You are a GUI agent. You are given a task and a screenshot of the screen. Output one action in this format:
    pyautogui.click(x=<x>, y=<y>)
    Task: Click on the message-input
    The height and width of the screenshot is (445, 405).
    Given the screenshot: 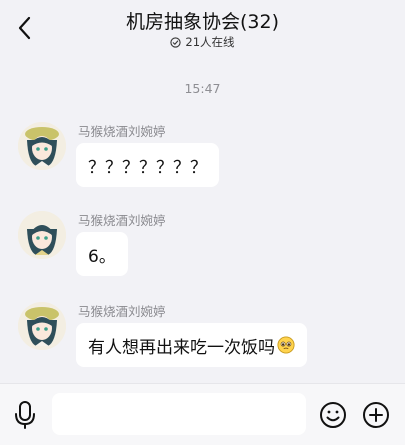 What is the action you would take?
    pyautogui.click(x=179, y=414)
    